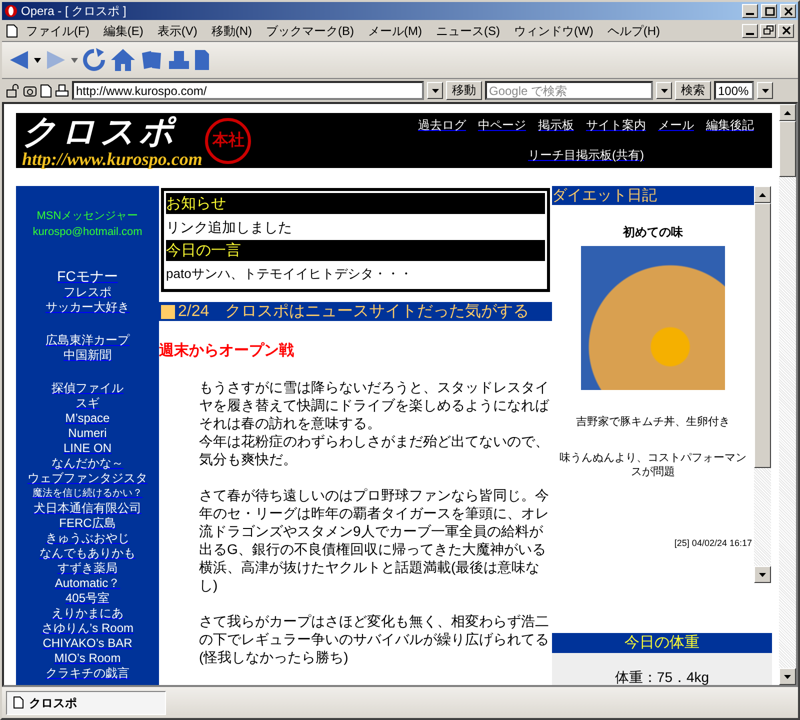 This screenshot has width=800, height=720. What do you see at coordinates (100, 132) in the screenshot?
I see `logo-text: クロスポ` at bounding box center [100, 132].